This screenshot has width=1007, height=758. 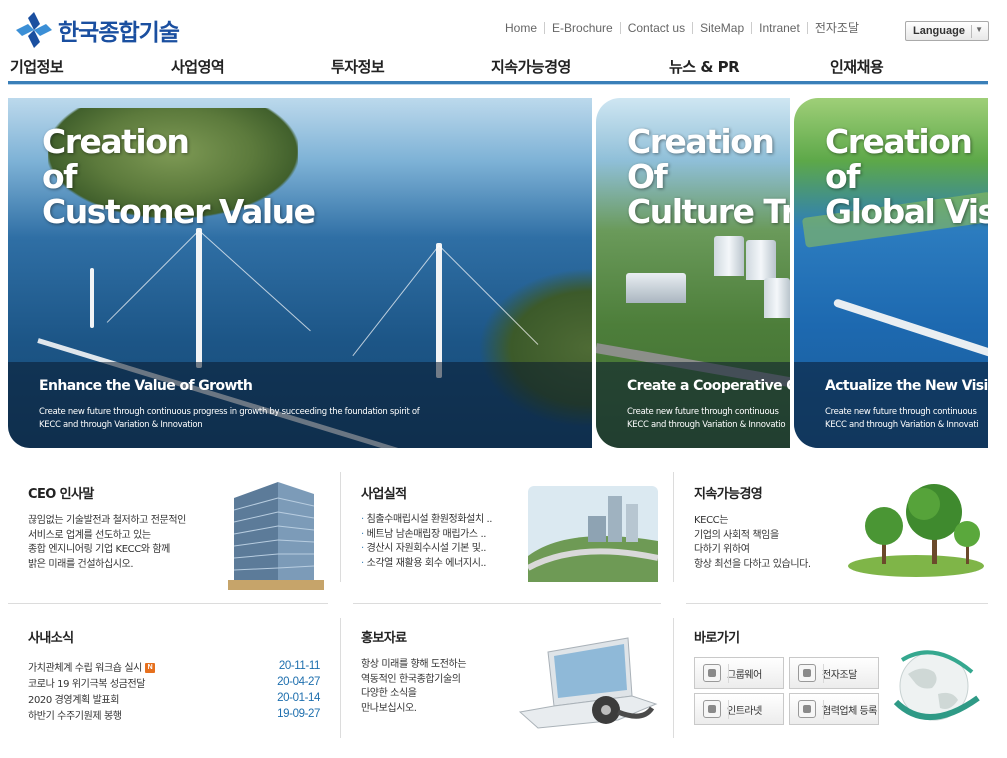 What do you see at coordinates (906, 386) in the screenshot?
I see `banner-subtitle: Actualize the New Vision` at bounding box center [906, 386].